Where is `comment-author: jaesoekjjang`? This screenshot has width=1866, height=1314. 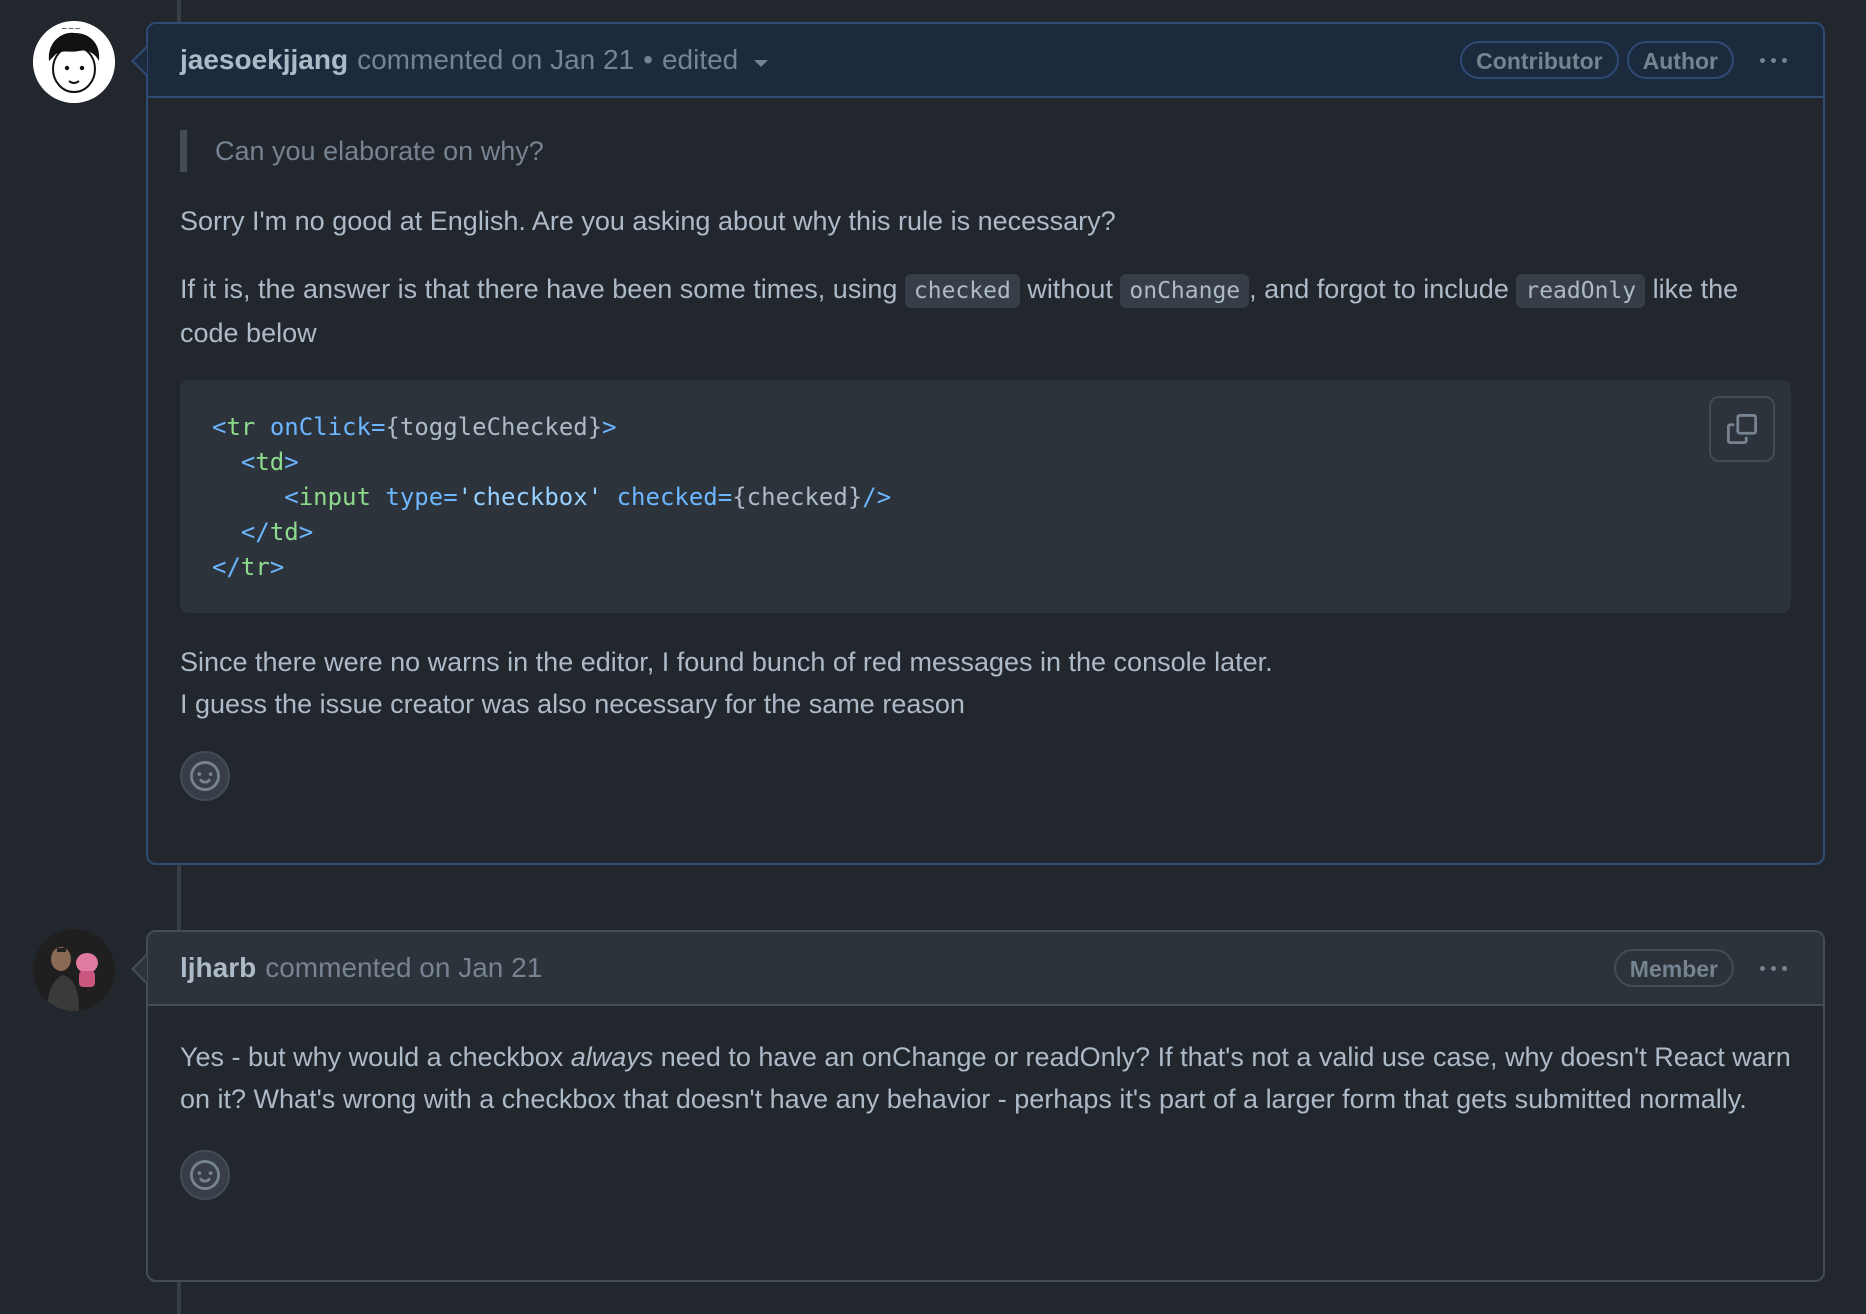
comment-author: jaesoekjjang is located at coordinates (264, 60).